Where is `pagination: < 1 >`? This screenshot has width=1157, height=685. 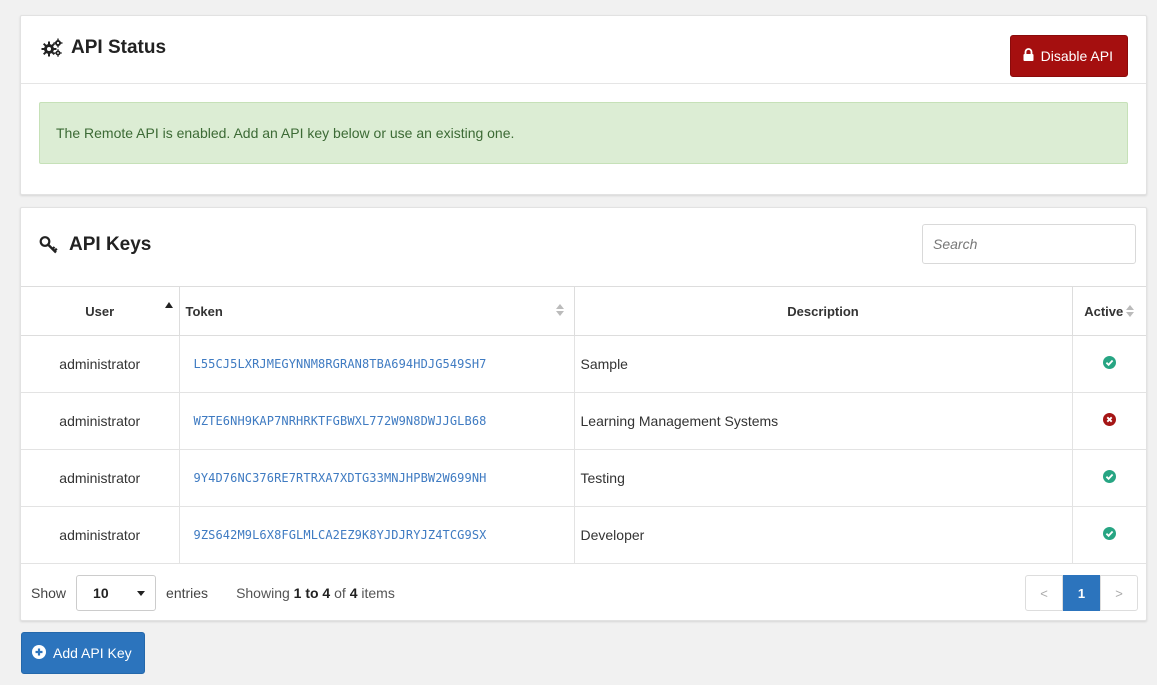
pagination: < 1 > is located at coordinates (1081, 593).